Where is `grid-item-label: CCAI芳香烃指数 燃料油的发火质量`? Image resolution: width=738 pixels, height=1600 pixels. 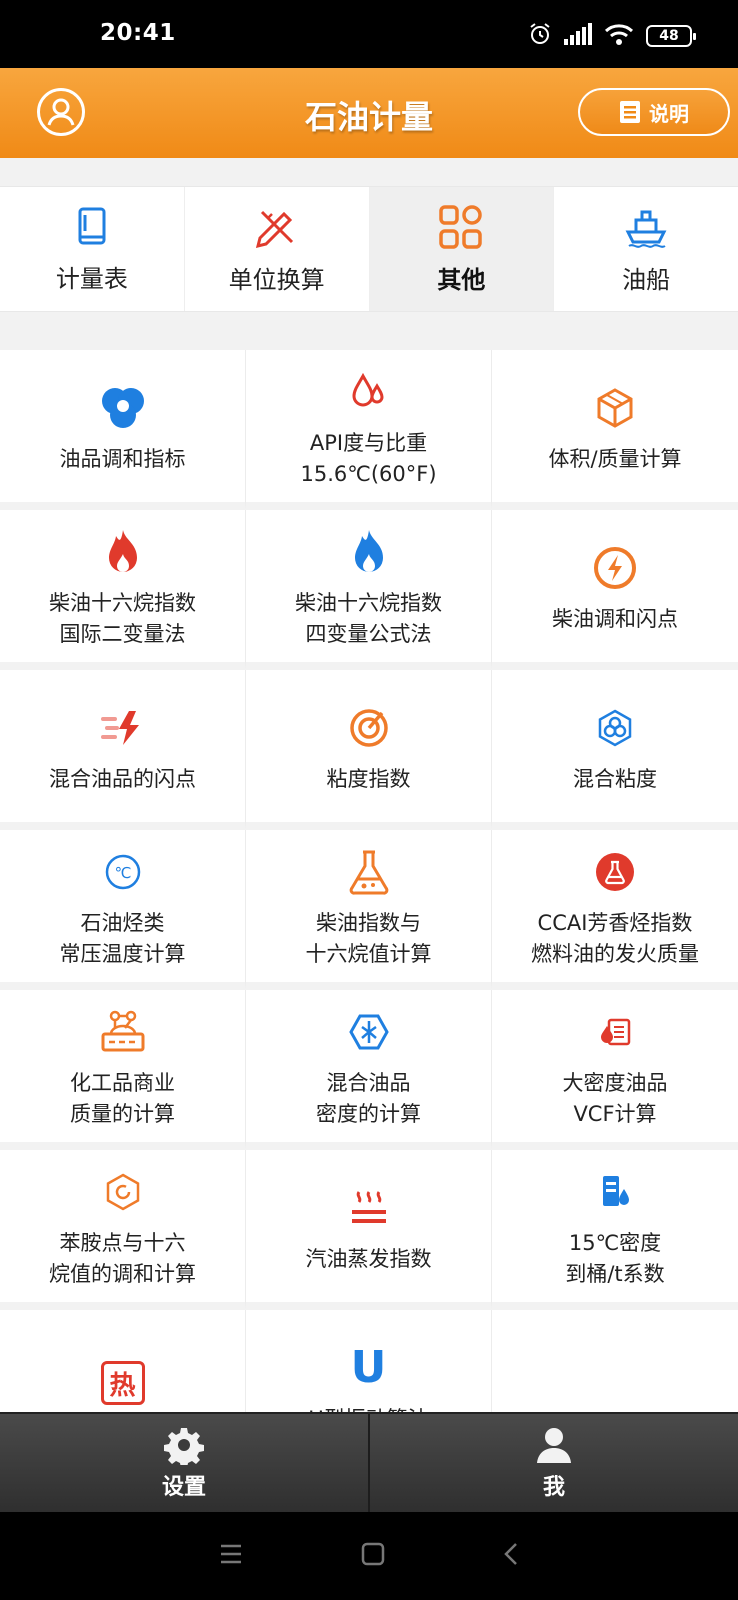 grid-item-label: CCAI芳香烃指数 燃料油的发火质量 is located at coordinates (615, 938).